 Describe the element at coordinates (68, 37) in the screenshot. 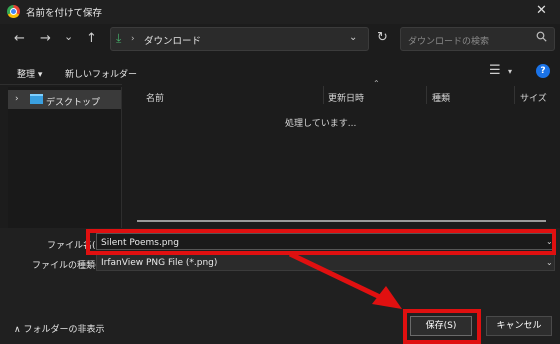

I see `recent-chevron-icon: ⌄` at that location.